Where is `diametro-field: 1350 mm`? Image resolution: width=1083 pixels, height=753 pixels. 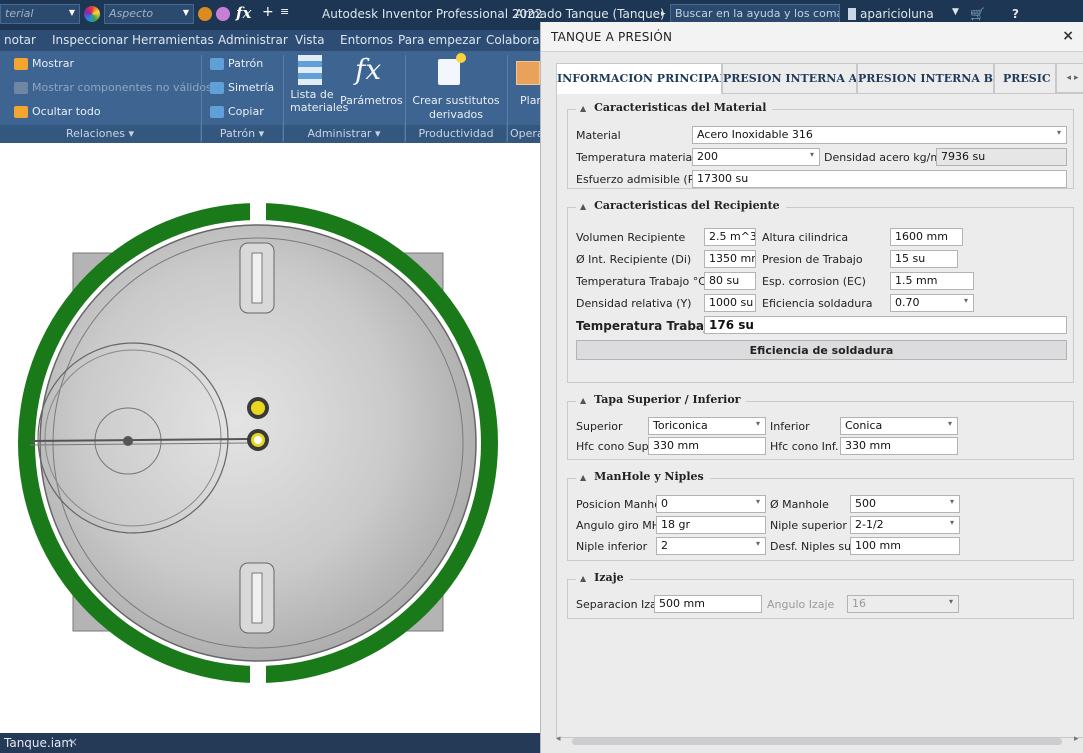
diametro-field: 1350 mm is located at coordinates (730, 259).